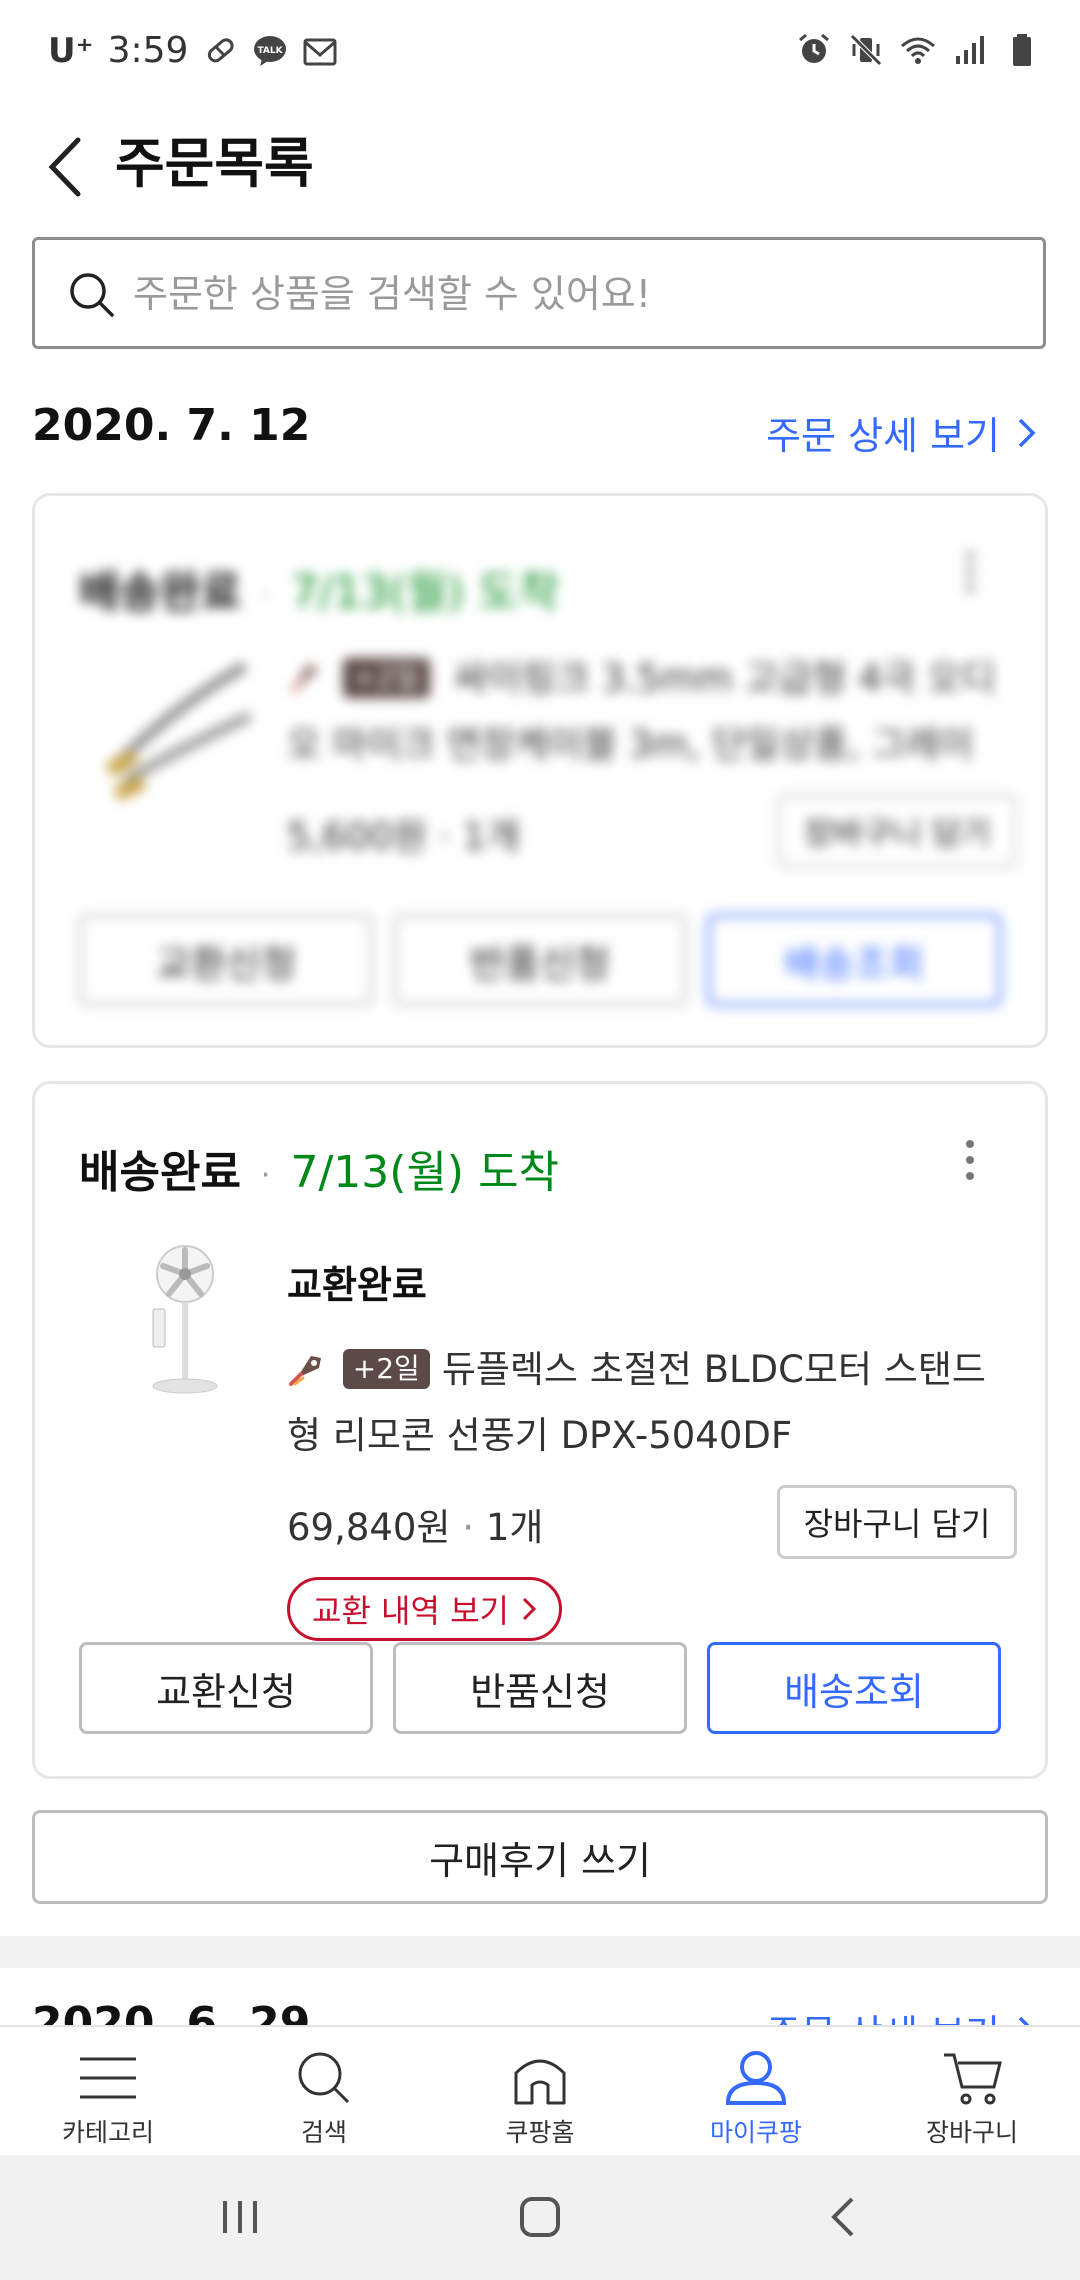  I want to click on tab-my-coupang: 마이쿠팡, so click(756, 2092).